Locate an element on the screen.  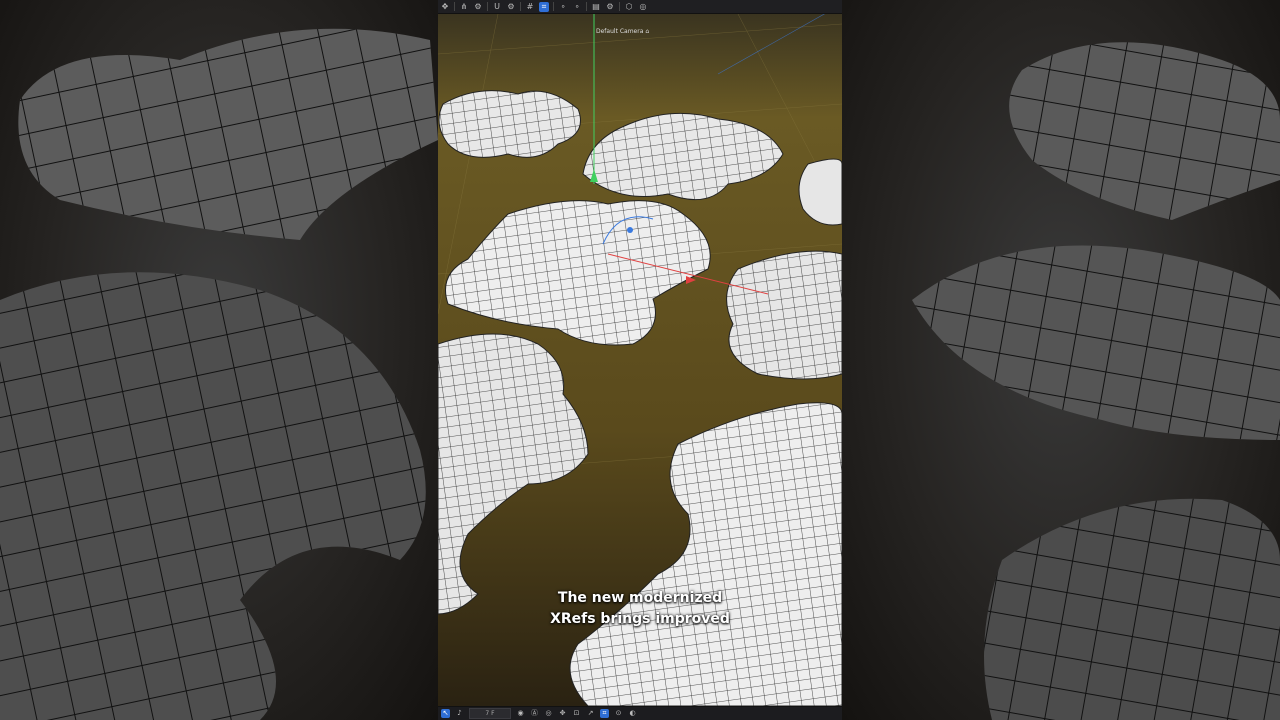
timeline-toolbar: ↖ ♪ 7 F ◉ Ⓐ ◎ ✥ ⊡ ↗ ⌗ ⊙ ◐ is located at coordinates (640, 713).